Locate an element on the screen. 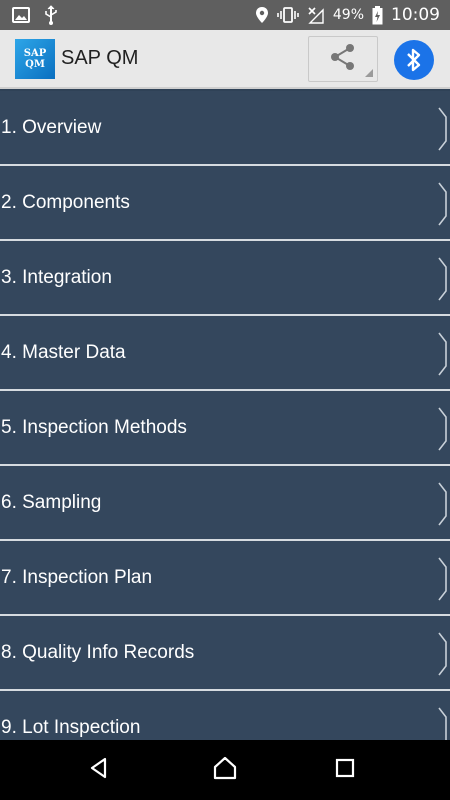 This screenshot has height=800, width=450. back-icon is located at coordinates (99, 770).